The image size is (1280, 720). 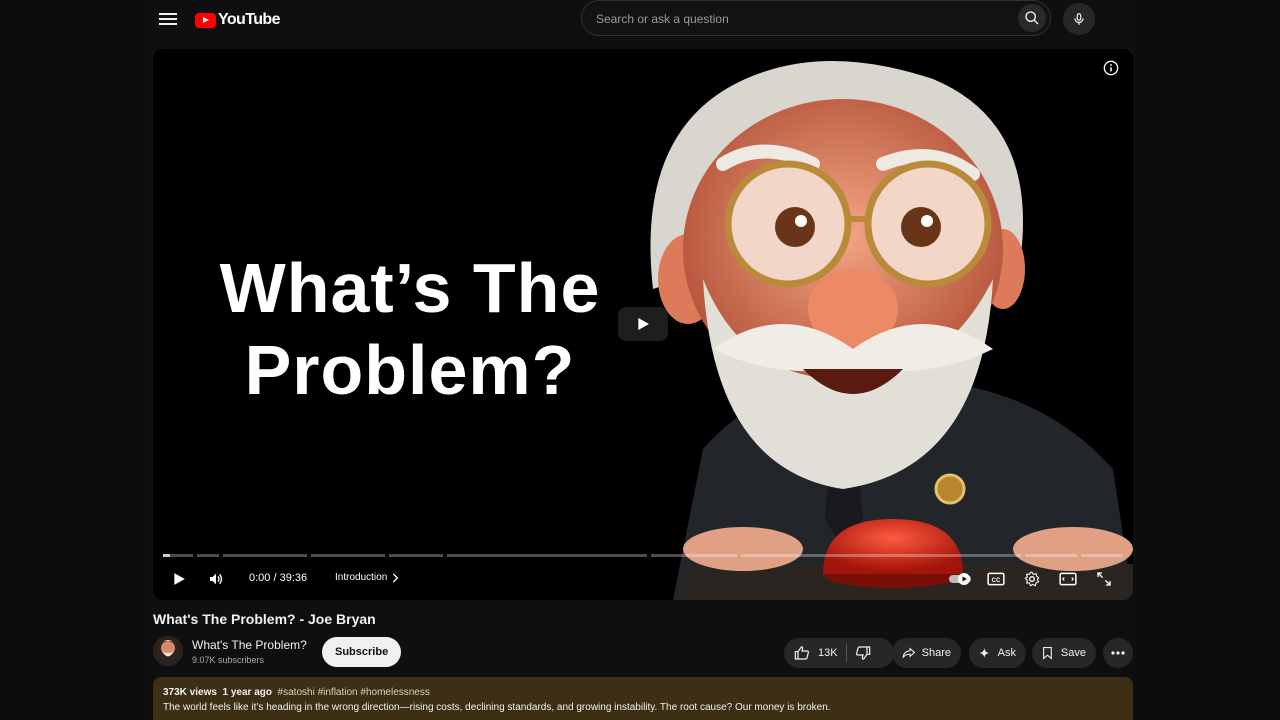 What do you see at coordinates (249, 19) in the screenshot?
I see `logo-text: YouTube` at bounding box center [249, 19].